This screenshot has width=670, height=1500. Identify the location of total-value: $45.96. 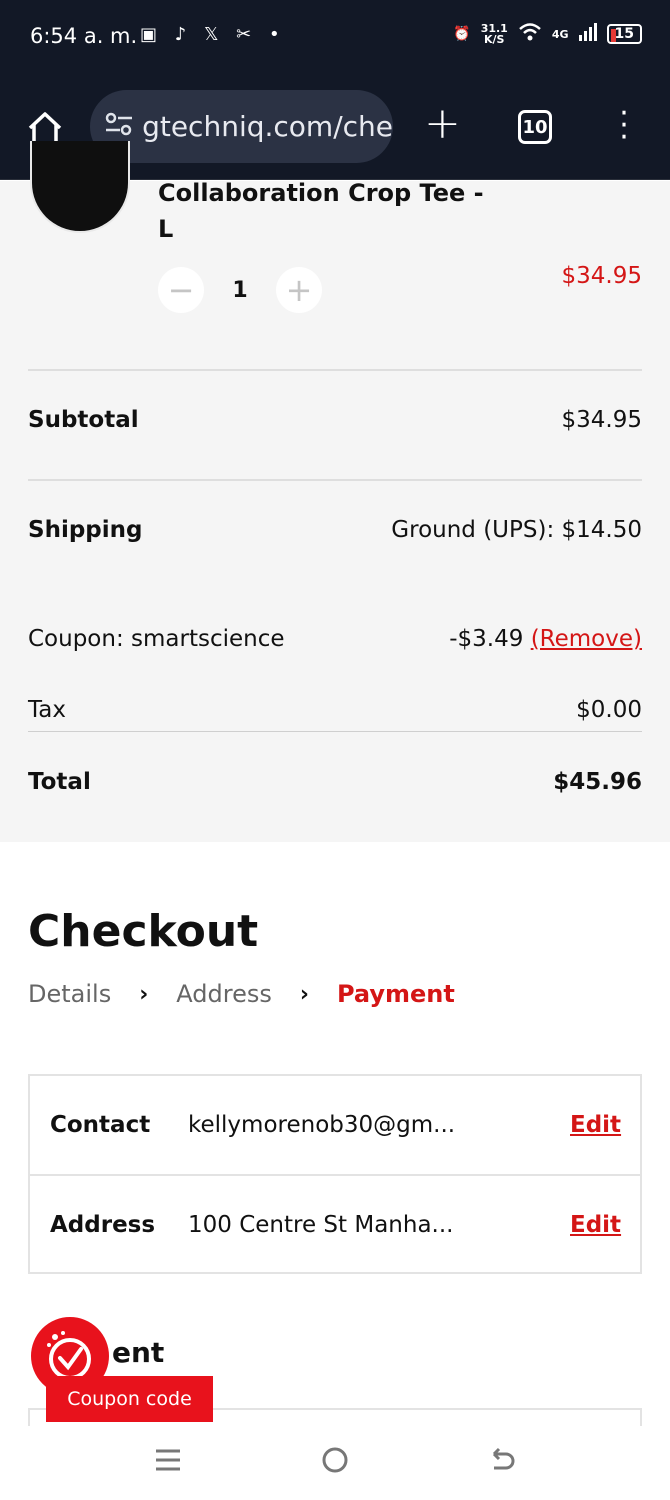
(597, 782).